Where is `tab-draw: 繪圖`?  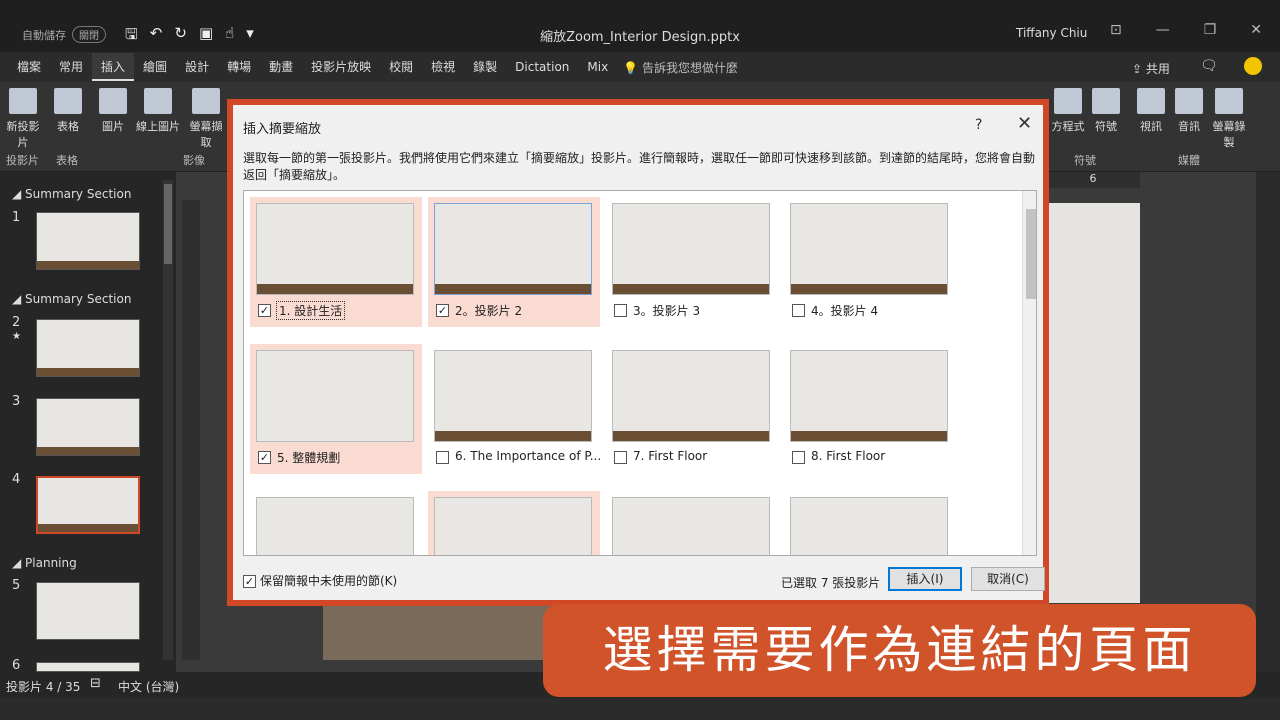 tab-draw: 繪圖 is located at coordinates (155, 67).